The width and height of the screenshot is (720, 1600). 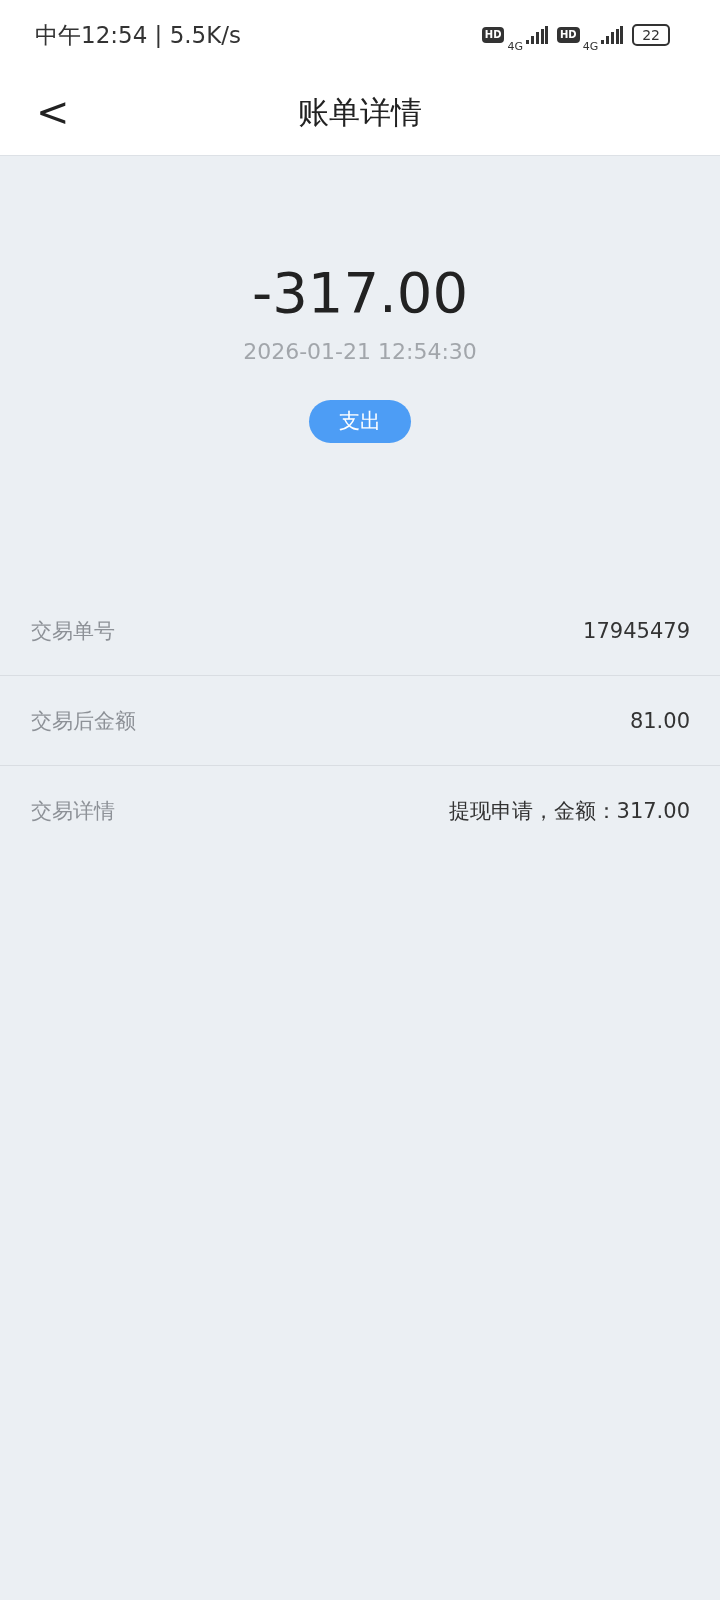 I want to click on detail-value: 17945479, so click(x=636, y=630).